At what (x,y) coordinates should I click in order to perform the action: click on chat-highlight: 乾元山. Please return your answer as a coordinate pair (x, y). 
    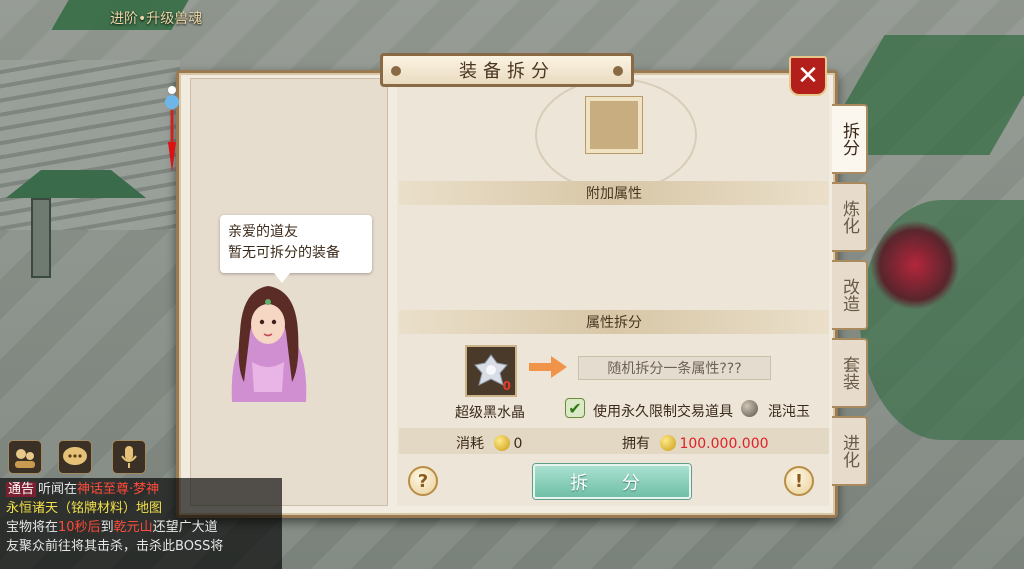
    Looking at the image, I should click on (133, 527).